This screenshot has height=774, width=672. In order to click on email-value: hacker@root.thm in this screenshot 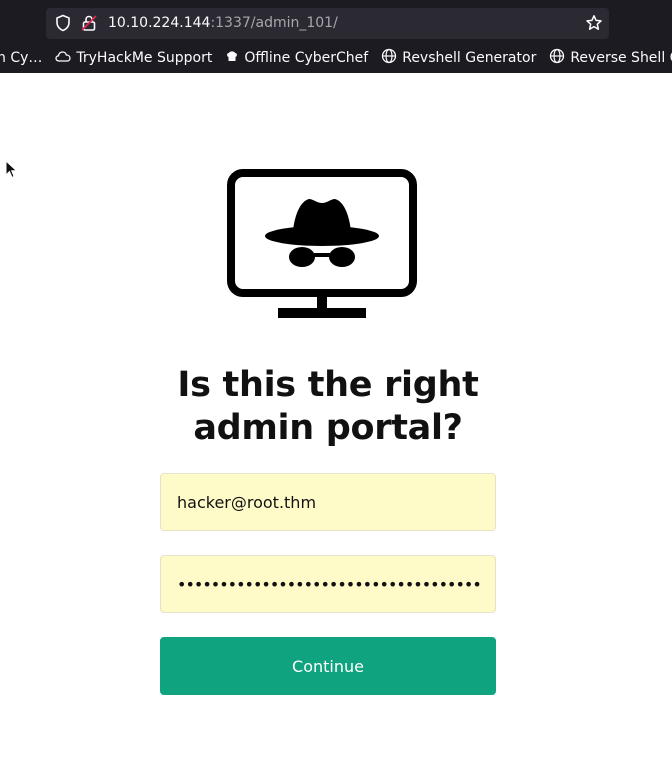, I will do `click(247, 502)`.